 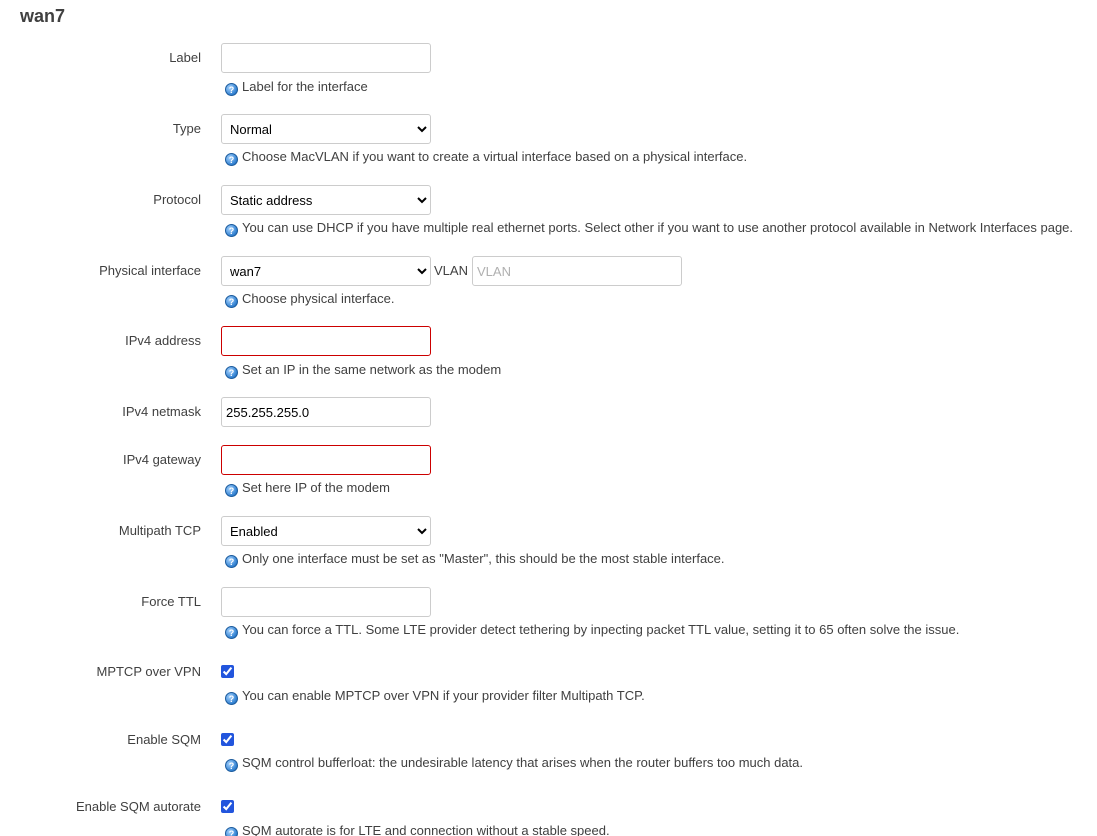 I want to click on enable-sqm-autorate-checkbox, so click(x=227, y=806).